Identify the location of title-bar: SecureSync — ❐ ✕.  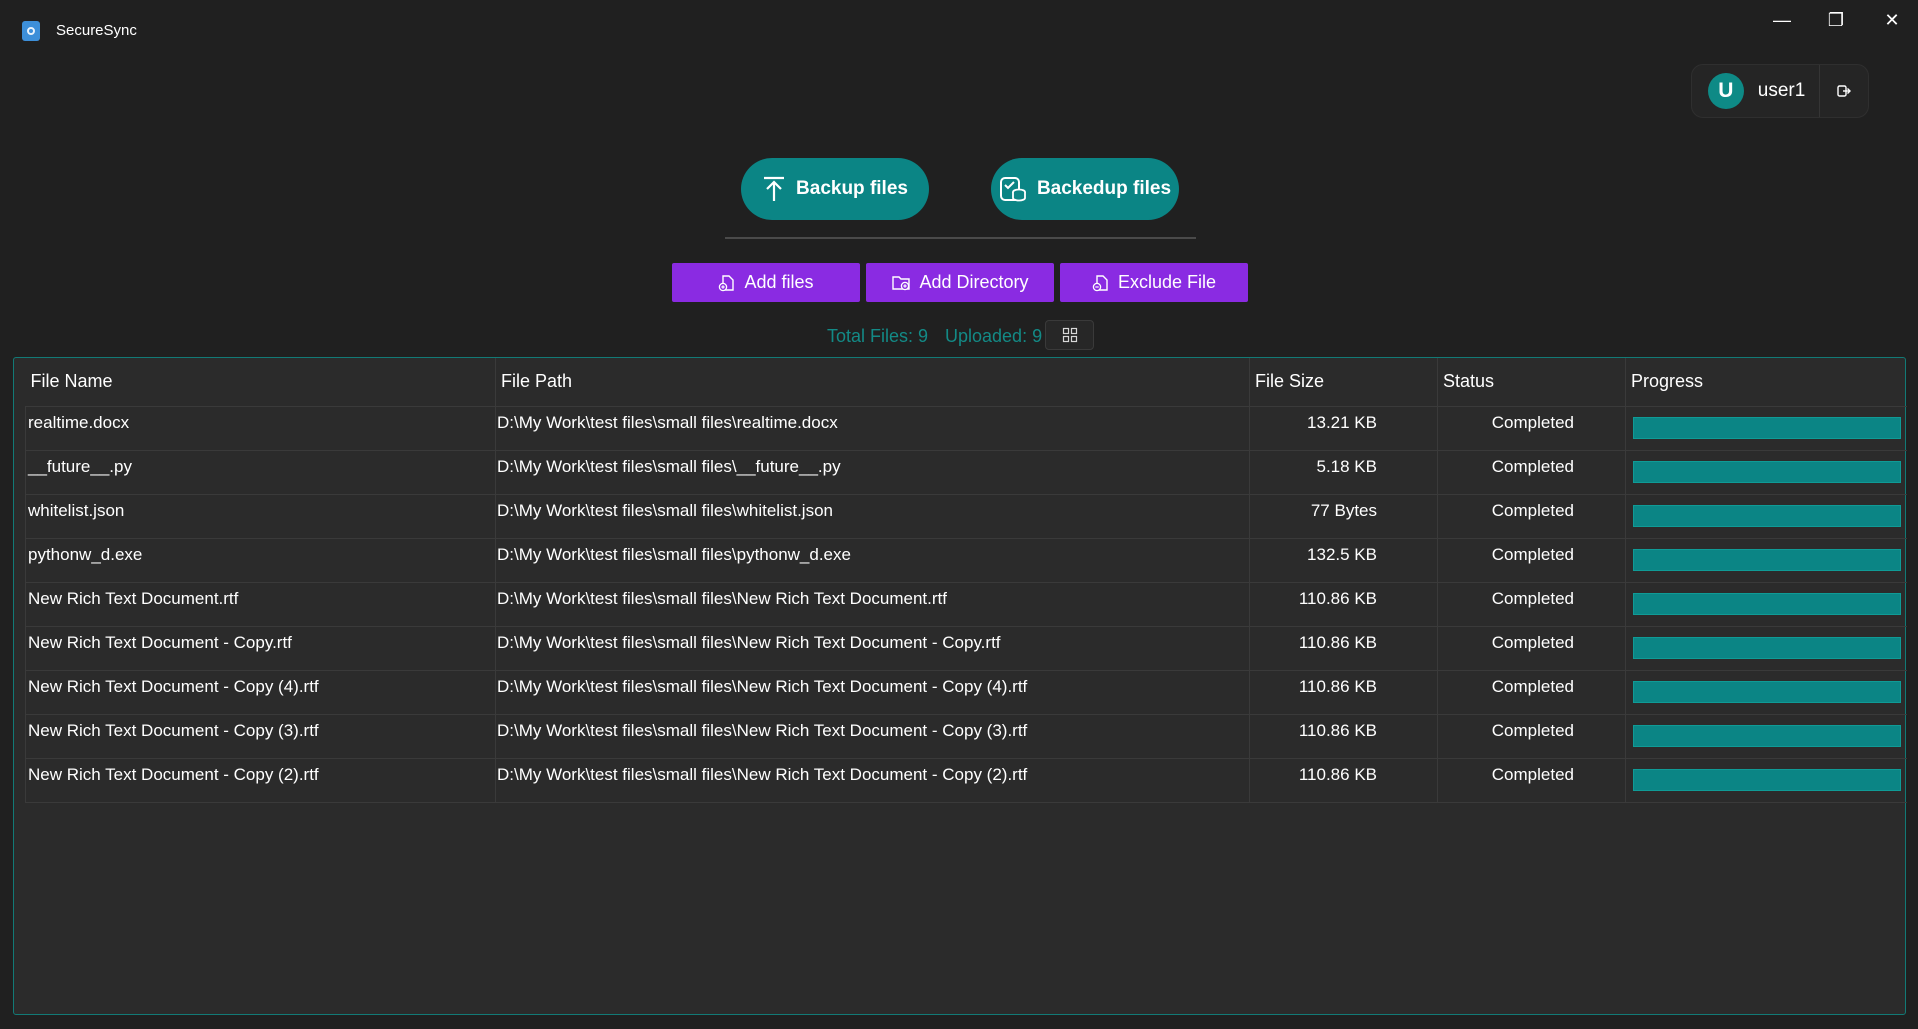
(959, 30).